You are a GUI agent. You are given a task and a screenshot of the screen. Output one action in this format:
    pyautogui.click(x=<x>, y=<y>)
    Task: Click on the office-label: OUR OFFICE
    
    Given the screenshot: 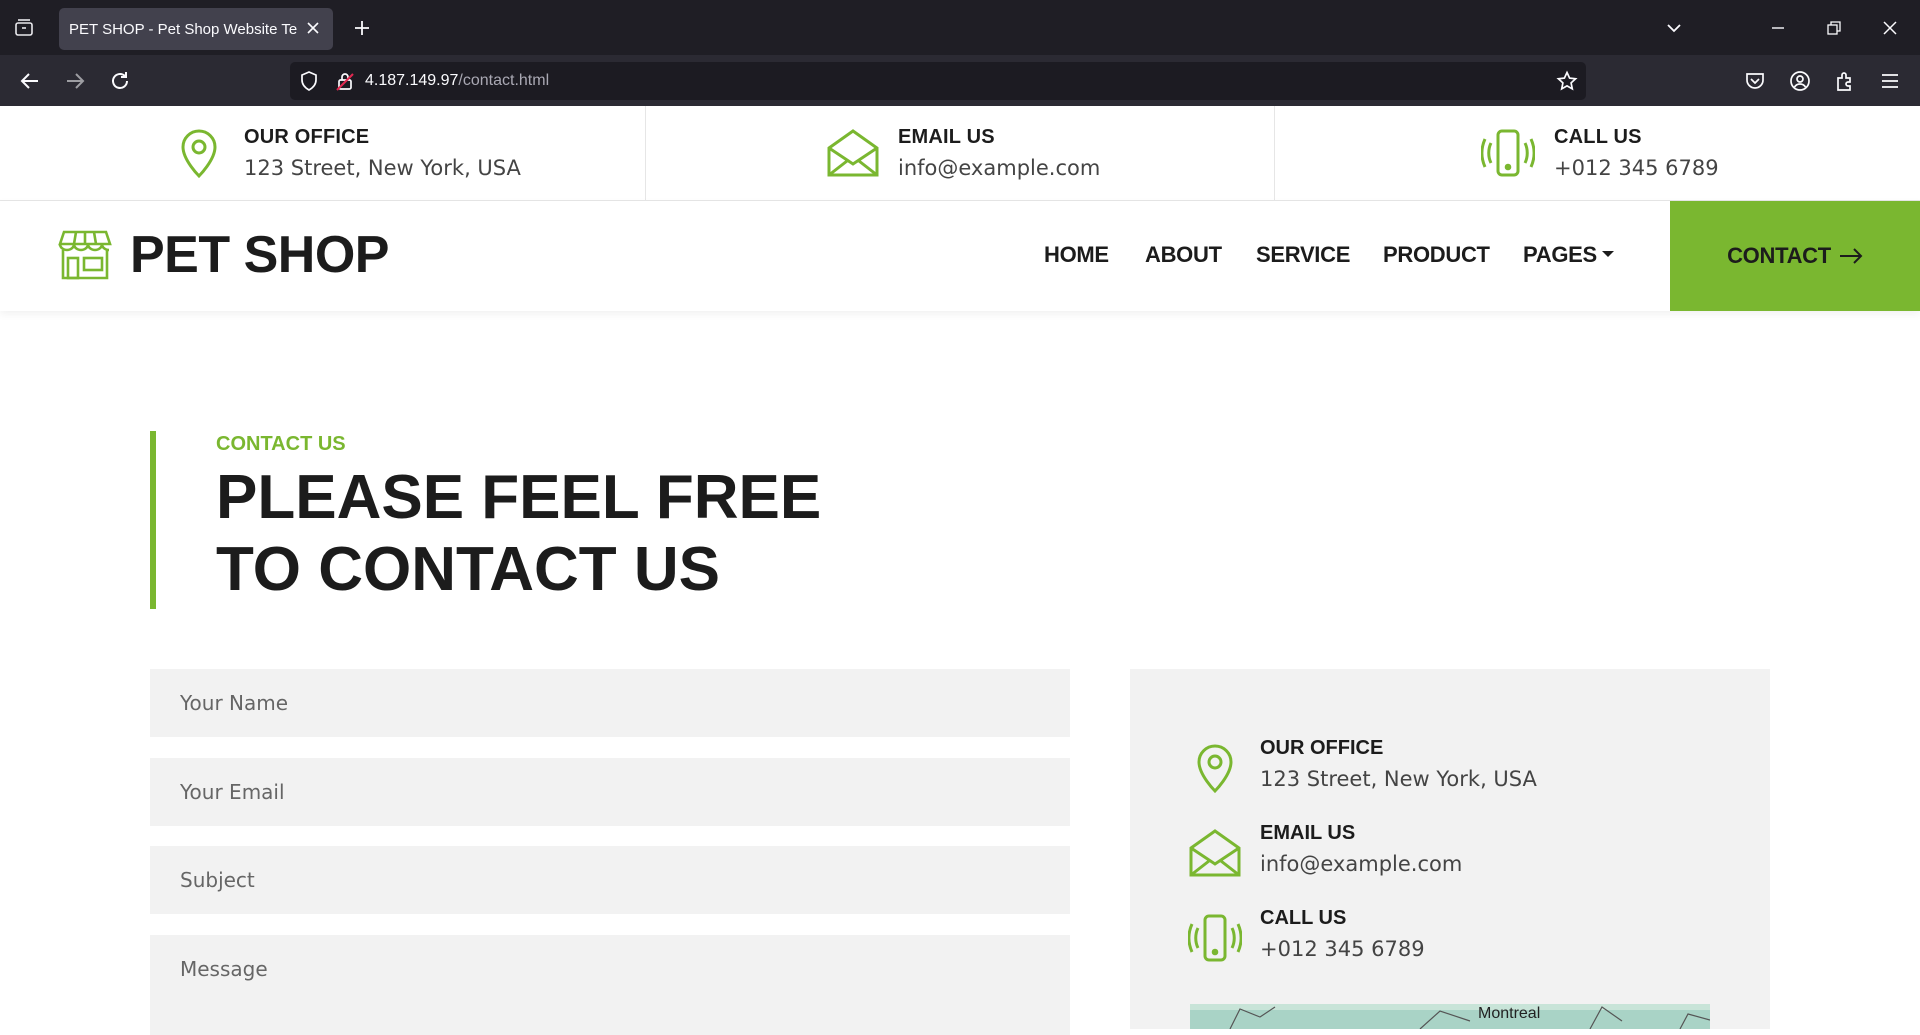 What is the action you would take?
    pyautogui.click(x=307, y=137)
    